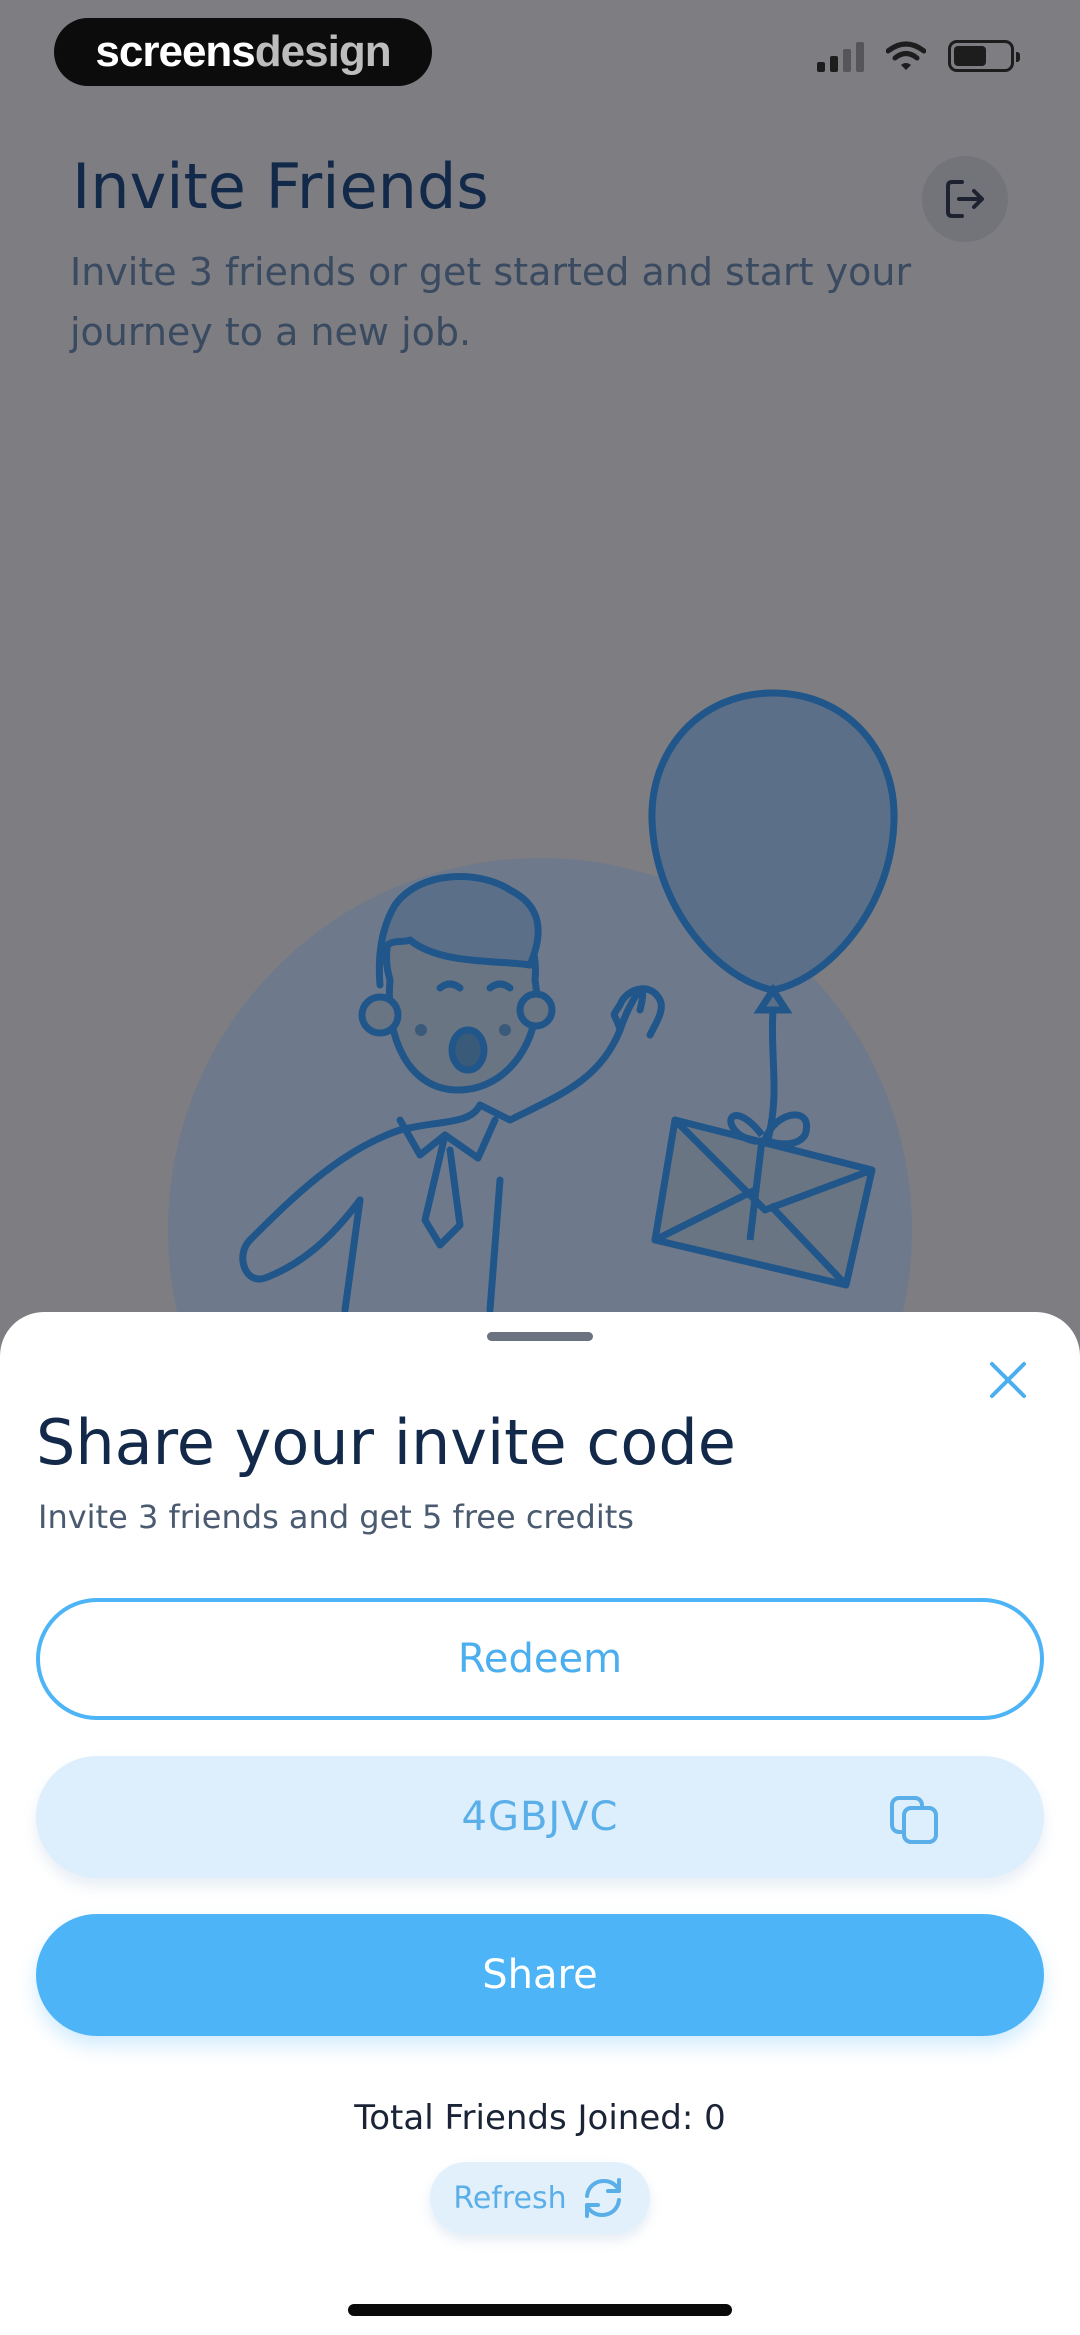  I want to click on close-icon, so click(1008, 1380).